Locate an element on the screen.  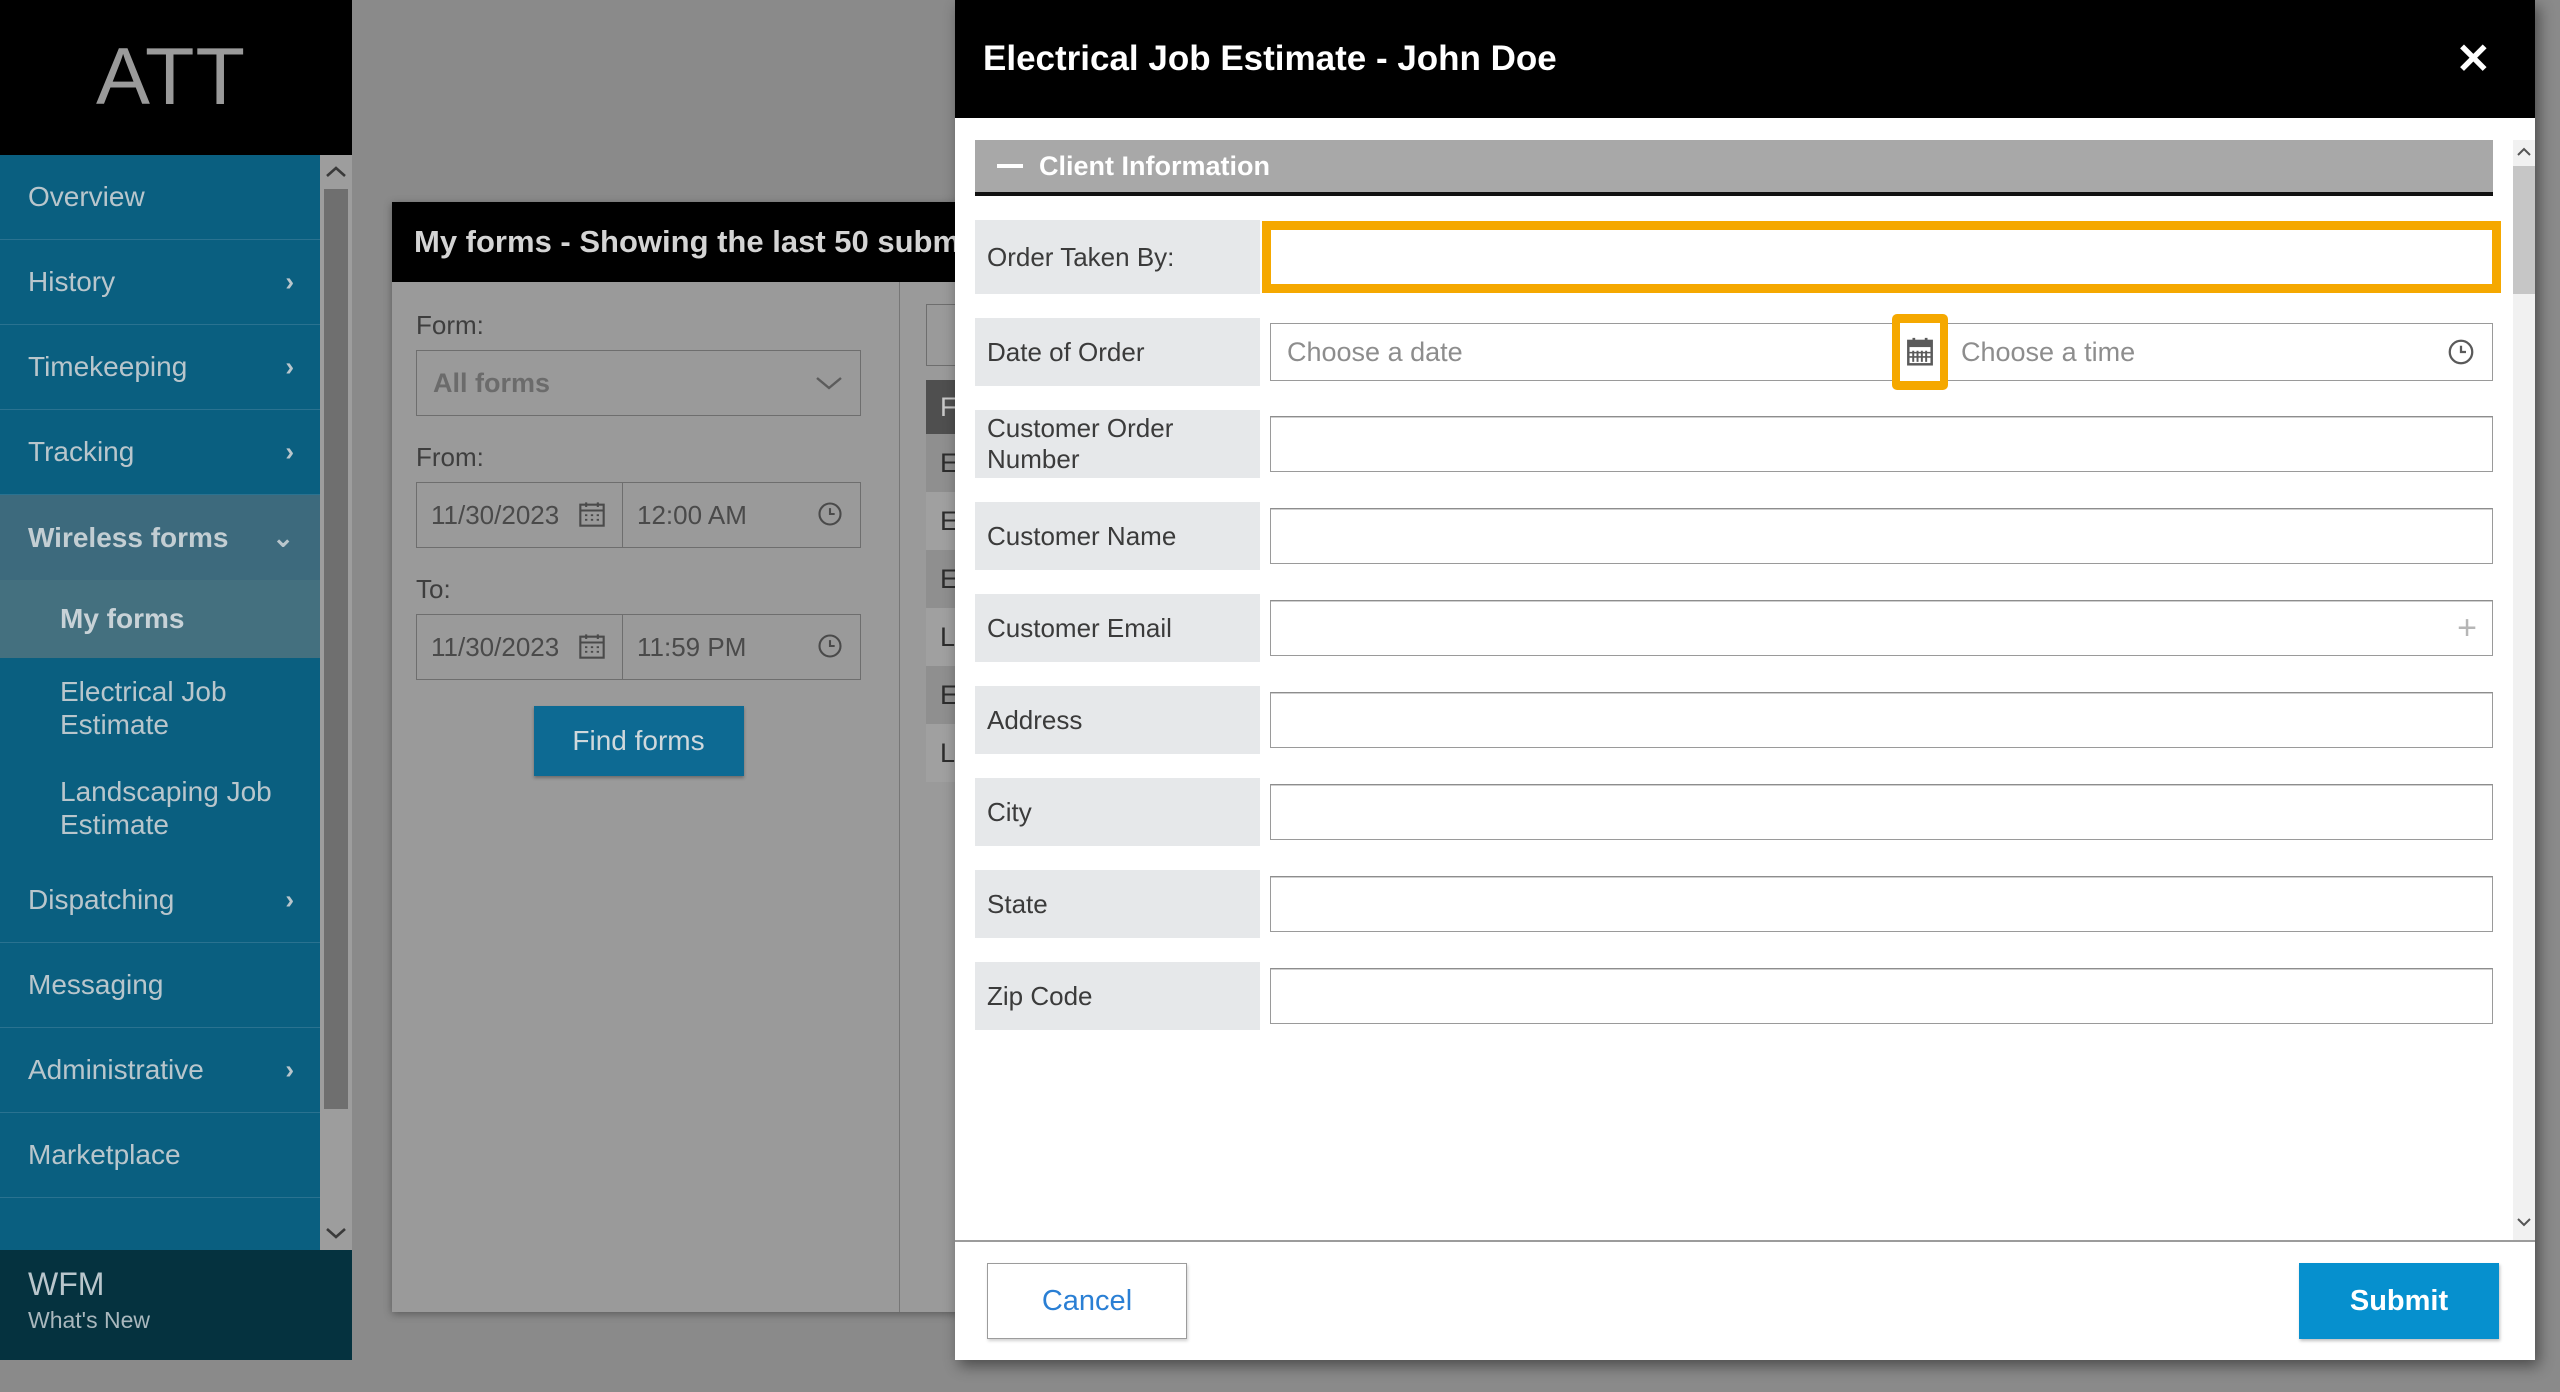
brand-logo: ATT is located at coordinates (176, 77).